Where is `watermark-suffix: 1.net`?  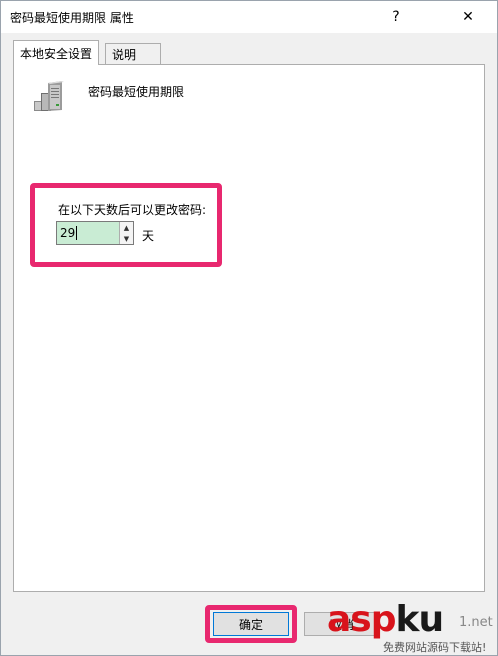 watermark-suffix: 1.net is located at coordinates (476, 622).